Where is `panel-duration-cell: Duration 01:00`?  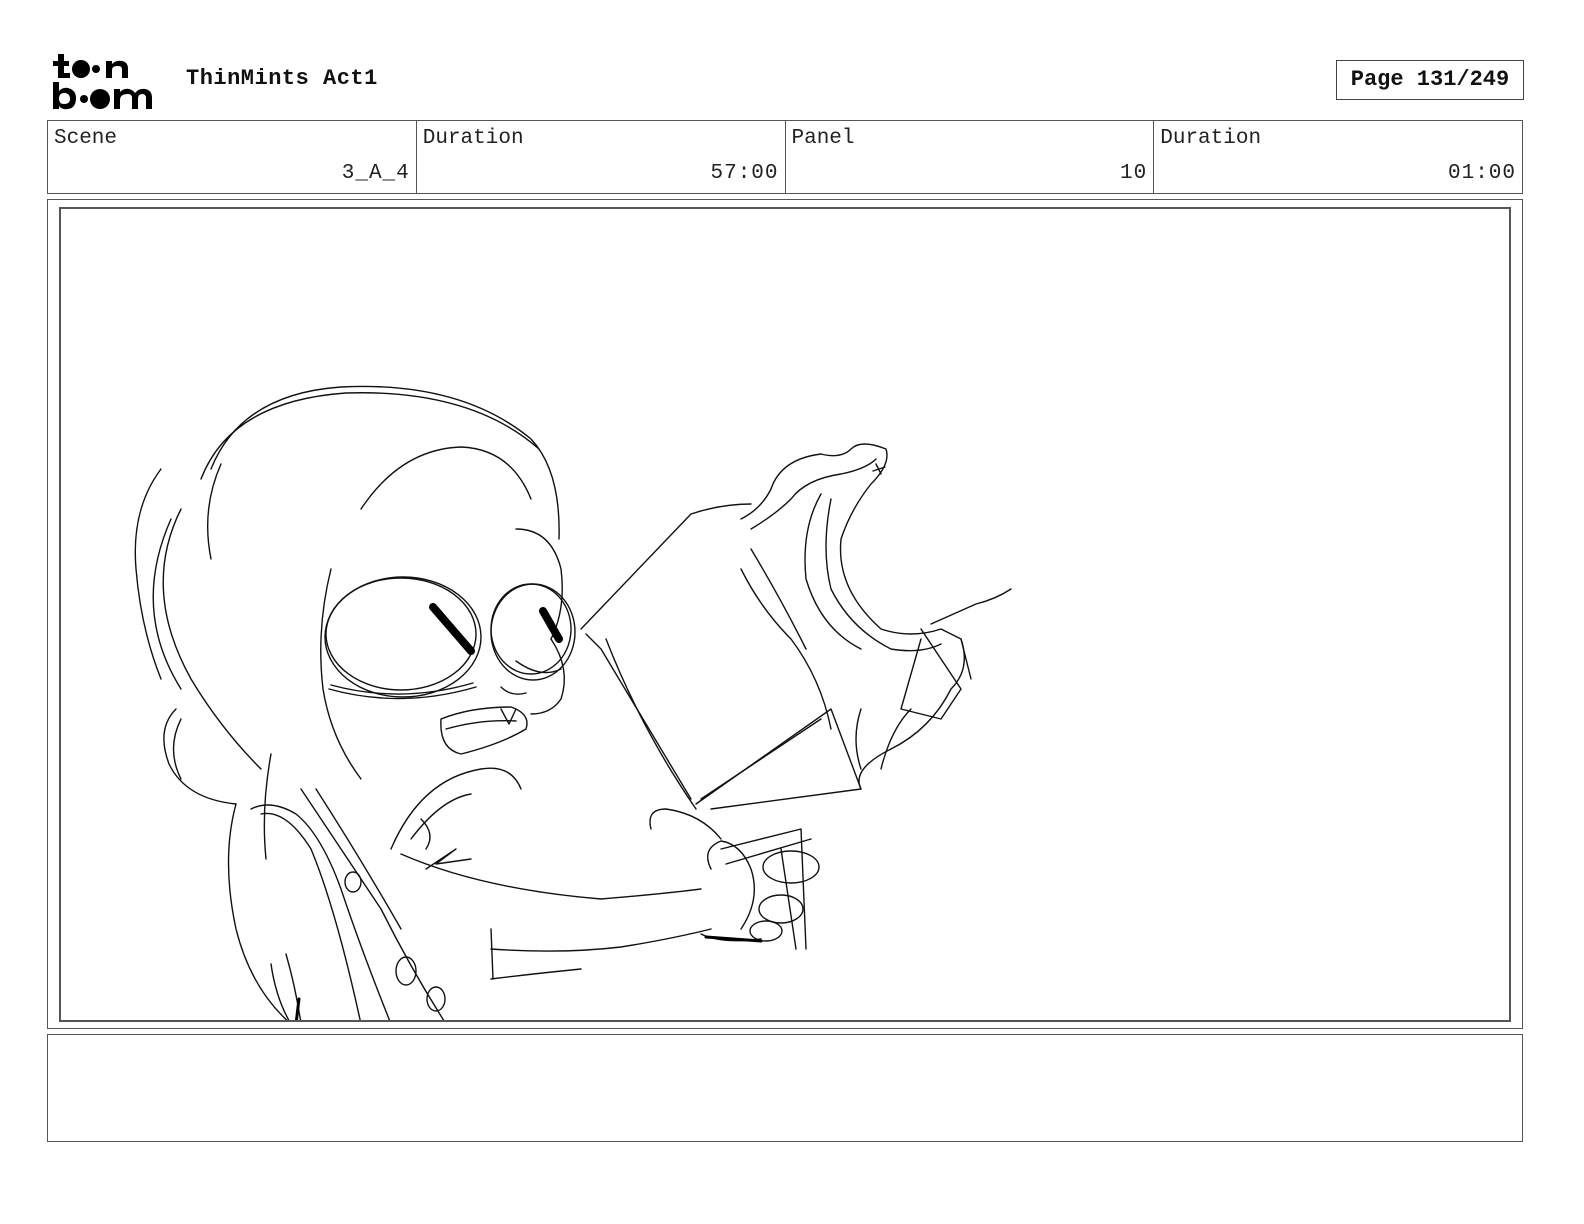
panel-duration-cell: Duration 01:00 is located at coordinates (1338, 157).